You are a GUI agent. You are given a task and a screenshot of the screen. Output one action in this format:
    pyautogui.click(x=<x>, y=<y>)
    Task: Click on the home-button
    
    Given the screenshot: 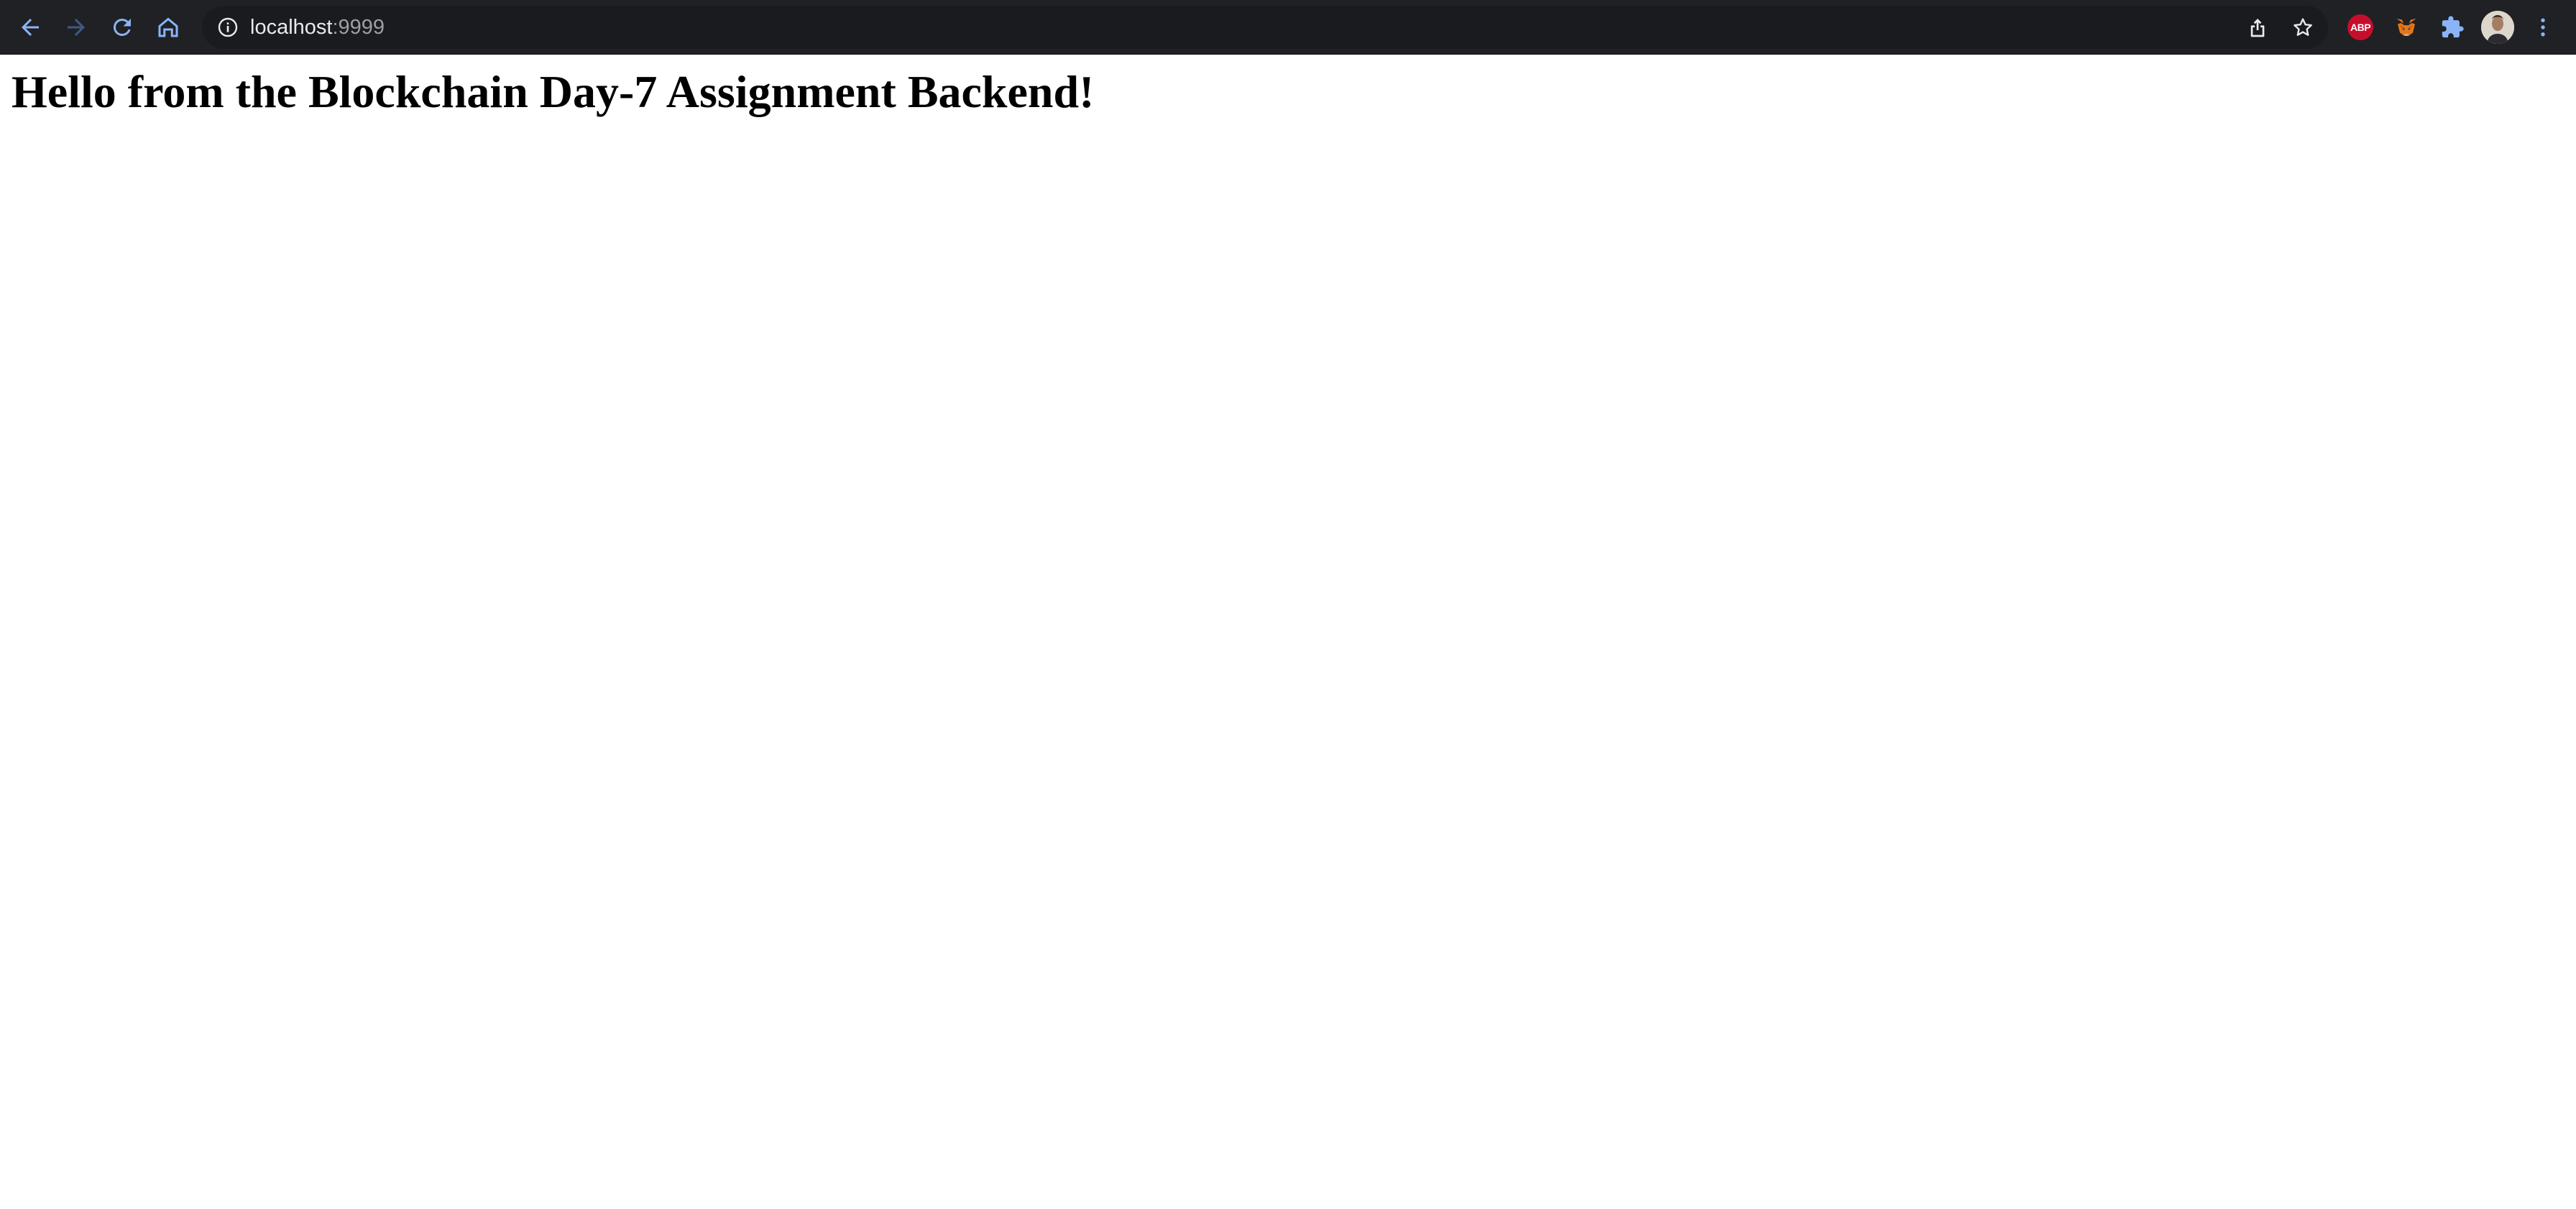 What is the action you would take?
    pyautogui.click(x=168, y=27)
    